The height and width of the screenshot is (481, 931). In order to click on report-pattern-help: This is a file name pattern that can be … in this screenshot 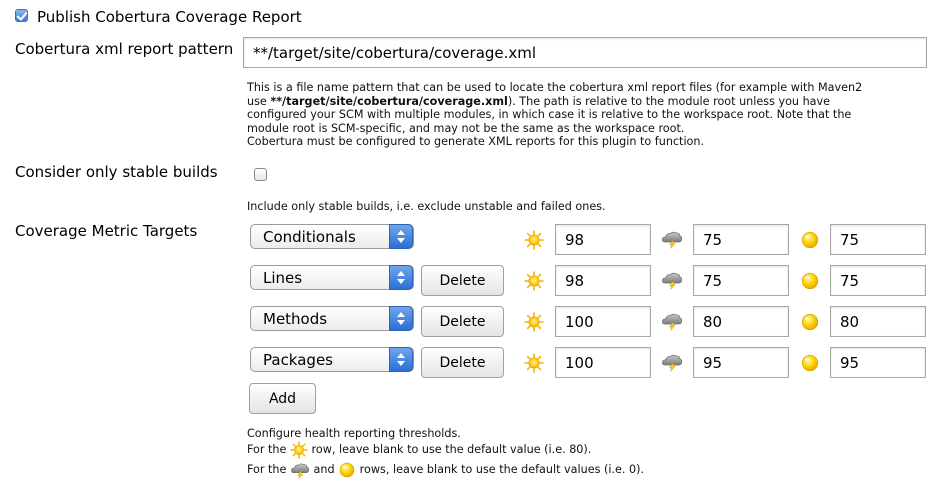, I will do `click(555, 115)`.